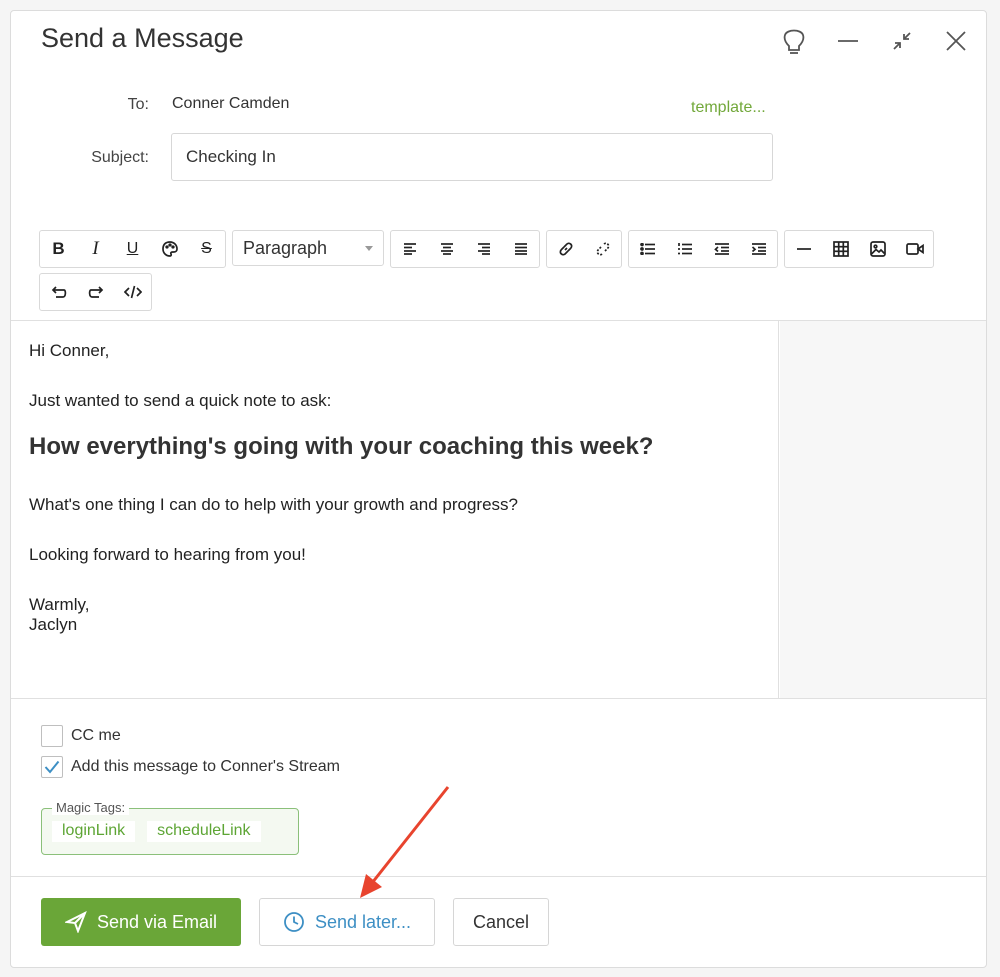 The image size is (1000, 977). I want to click on send-via-email-label: Send via Email, so click(157, 921).